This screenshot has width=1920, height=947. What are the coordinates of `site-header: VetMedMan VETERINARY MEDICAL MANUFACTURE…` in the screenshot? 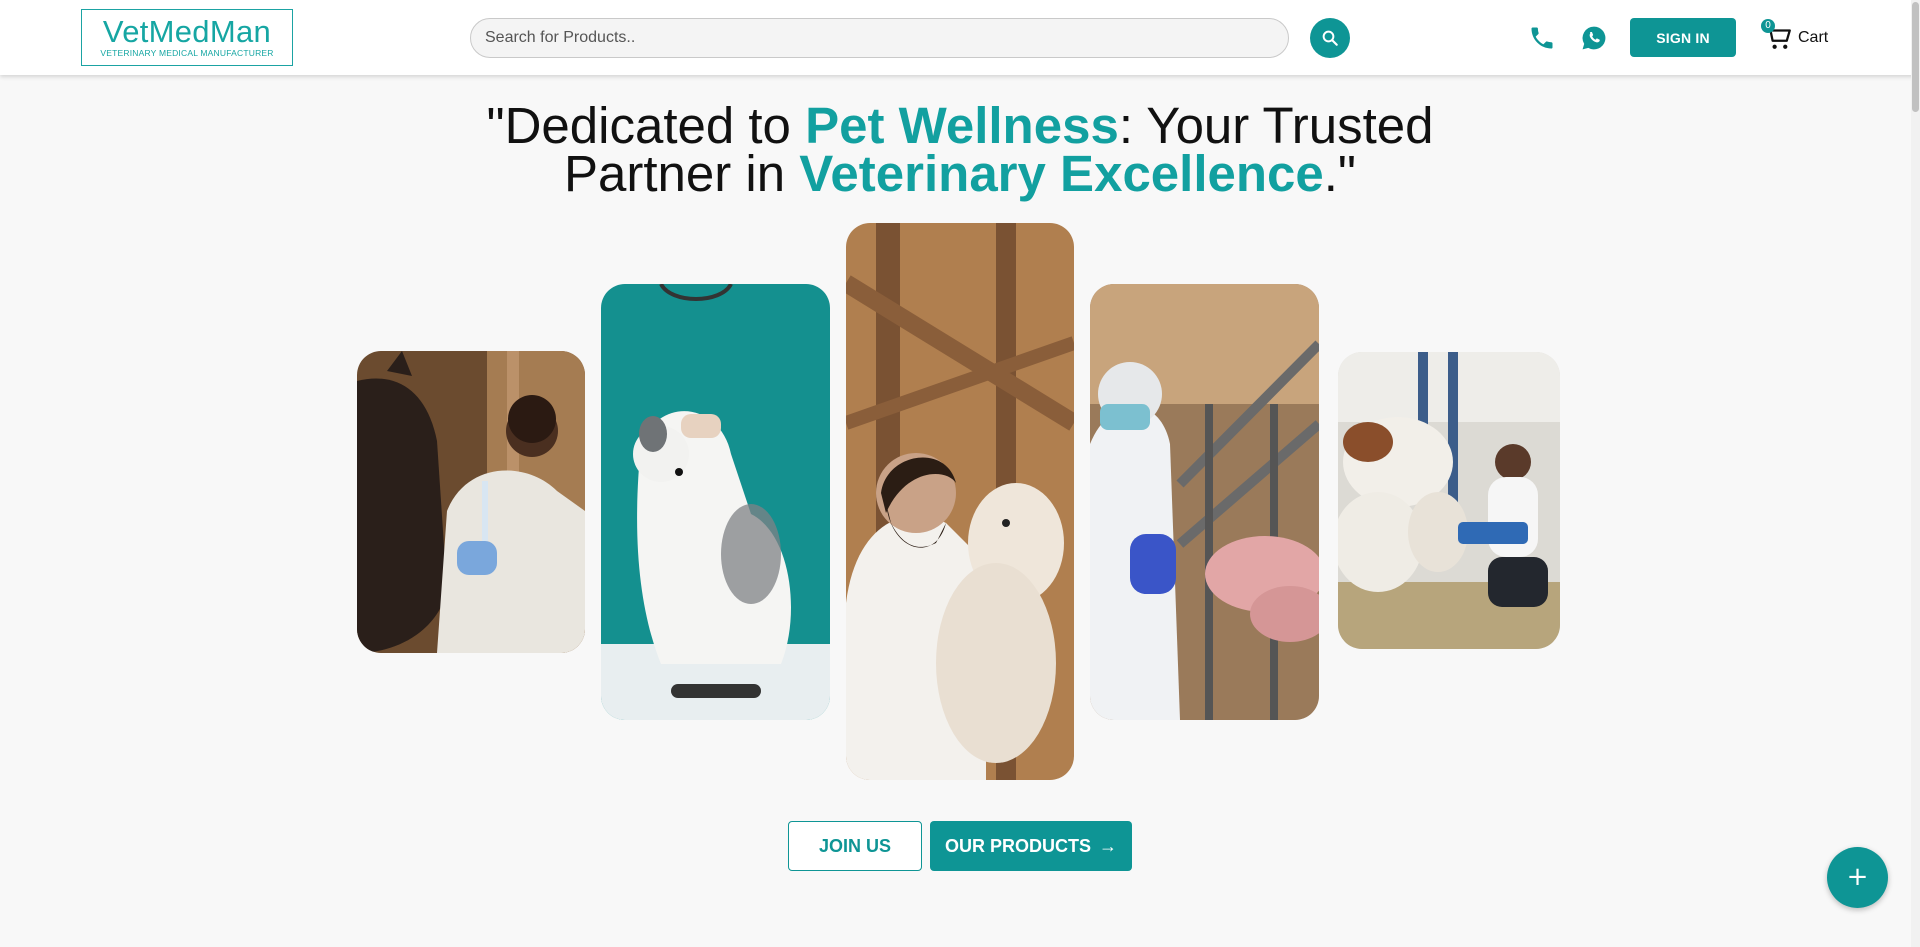 It's located at (960, 37).